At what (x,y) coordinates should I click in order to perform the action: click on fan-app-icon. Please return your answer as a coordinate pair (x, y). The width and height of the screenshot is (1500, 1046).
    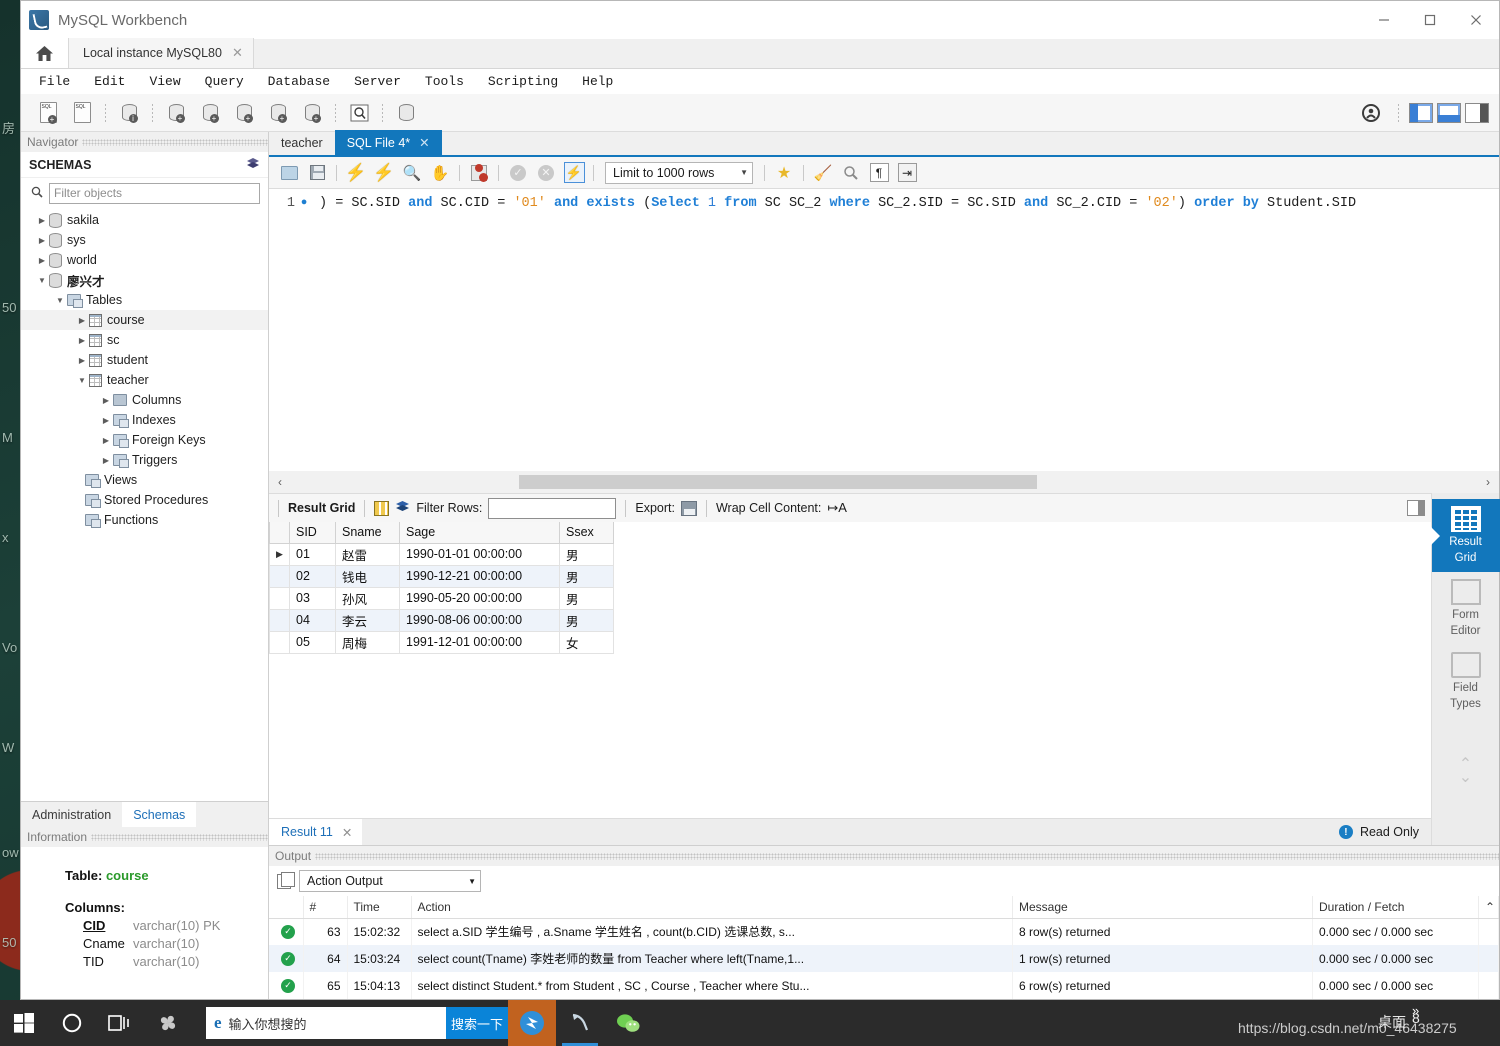
    Looking at the image, I should click on (168, 1023).